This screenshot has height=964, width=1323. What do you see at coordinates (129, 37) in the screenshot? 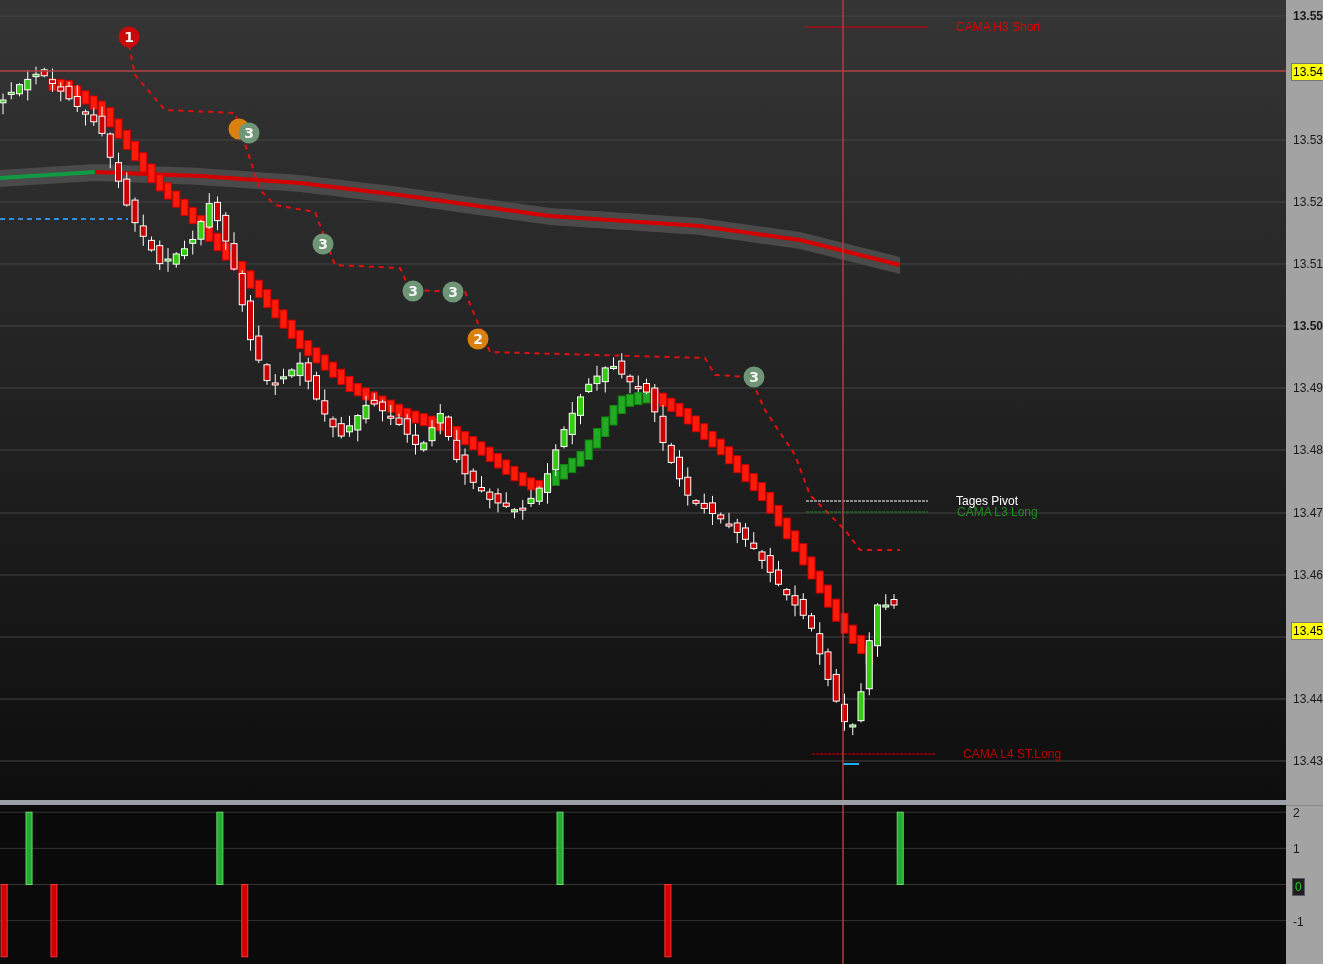
I see `signal-marker: 1` at bounding box center [129, 37].